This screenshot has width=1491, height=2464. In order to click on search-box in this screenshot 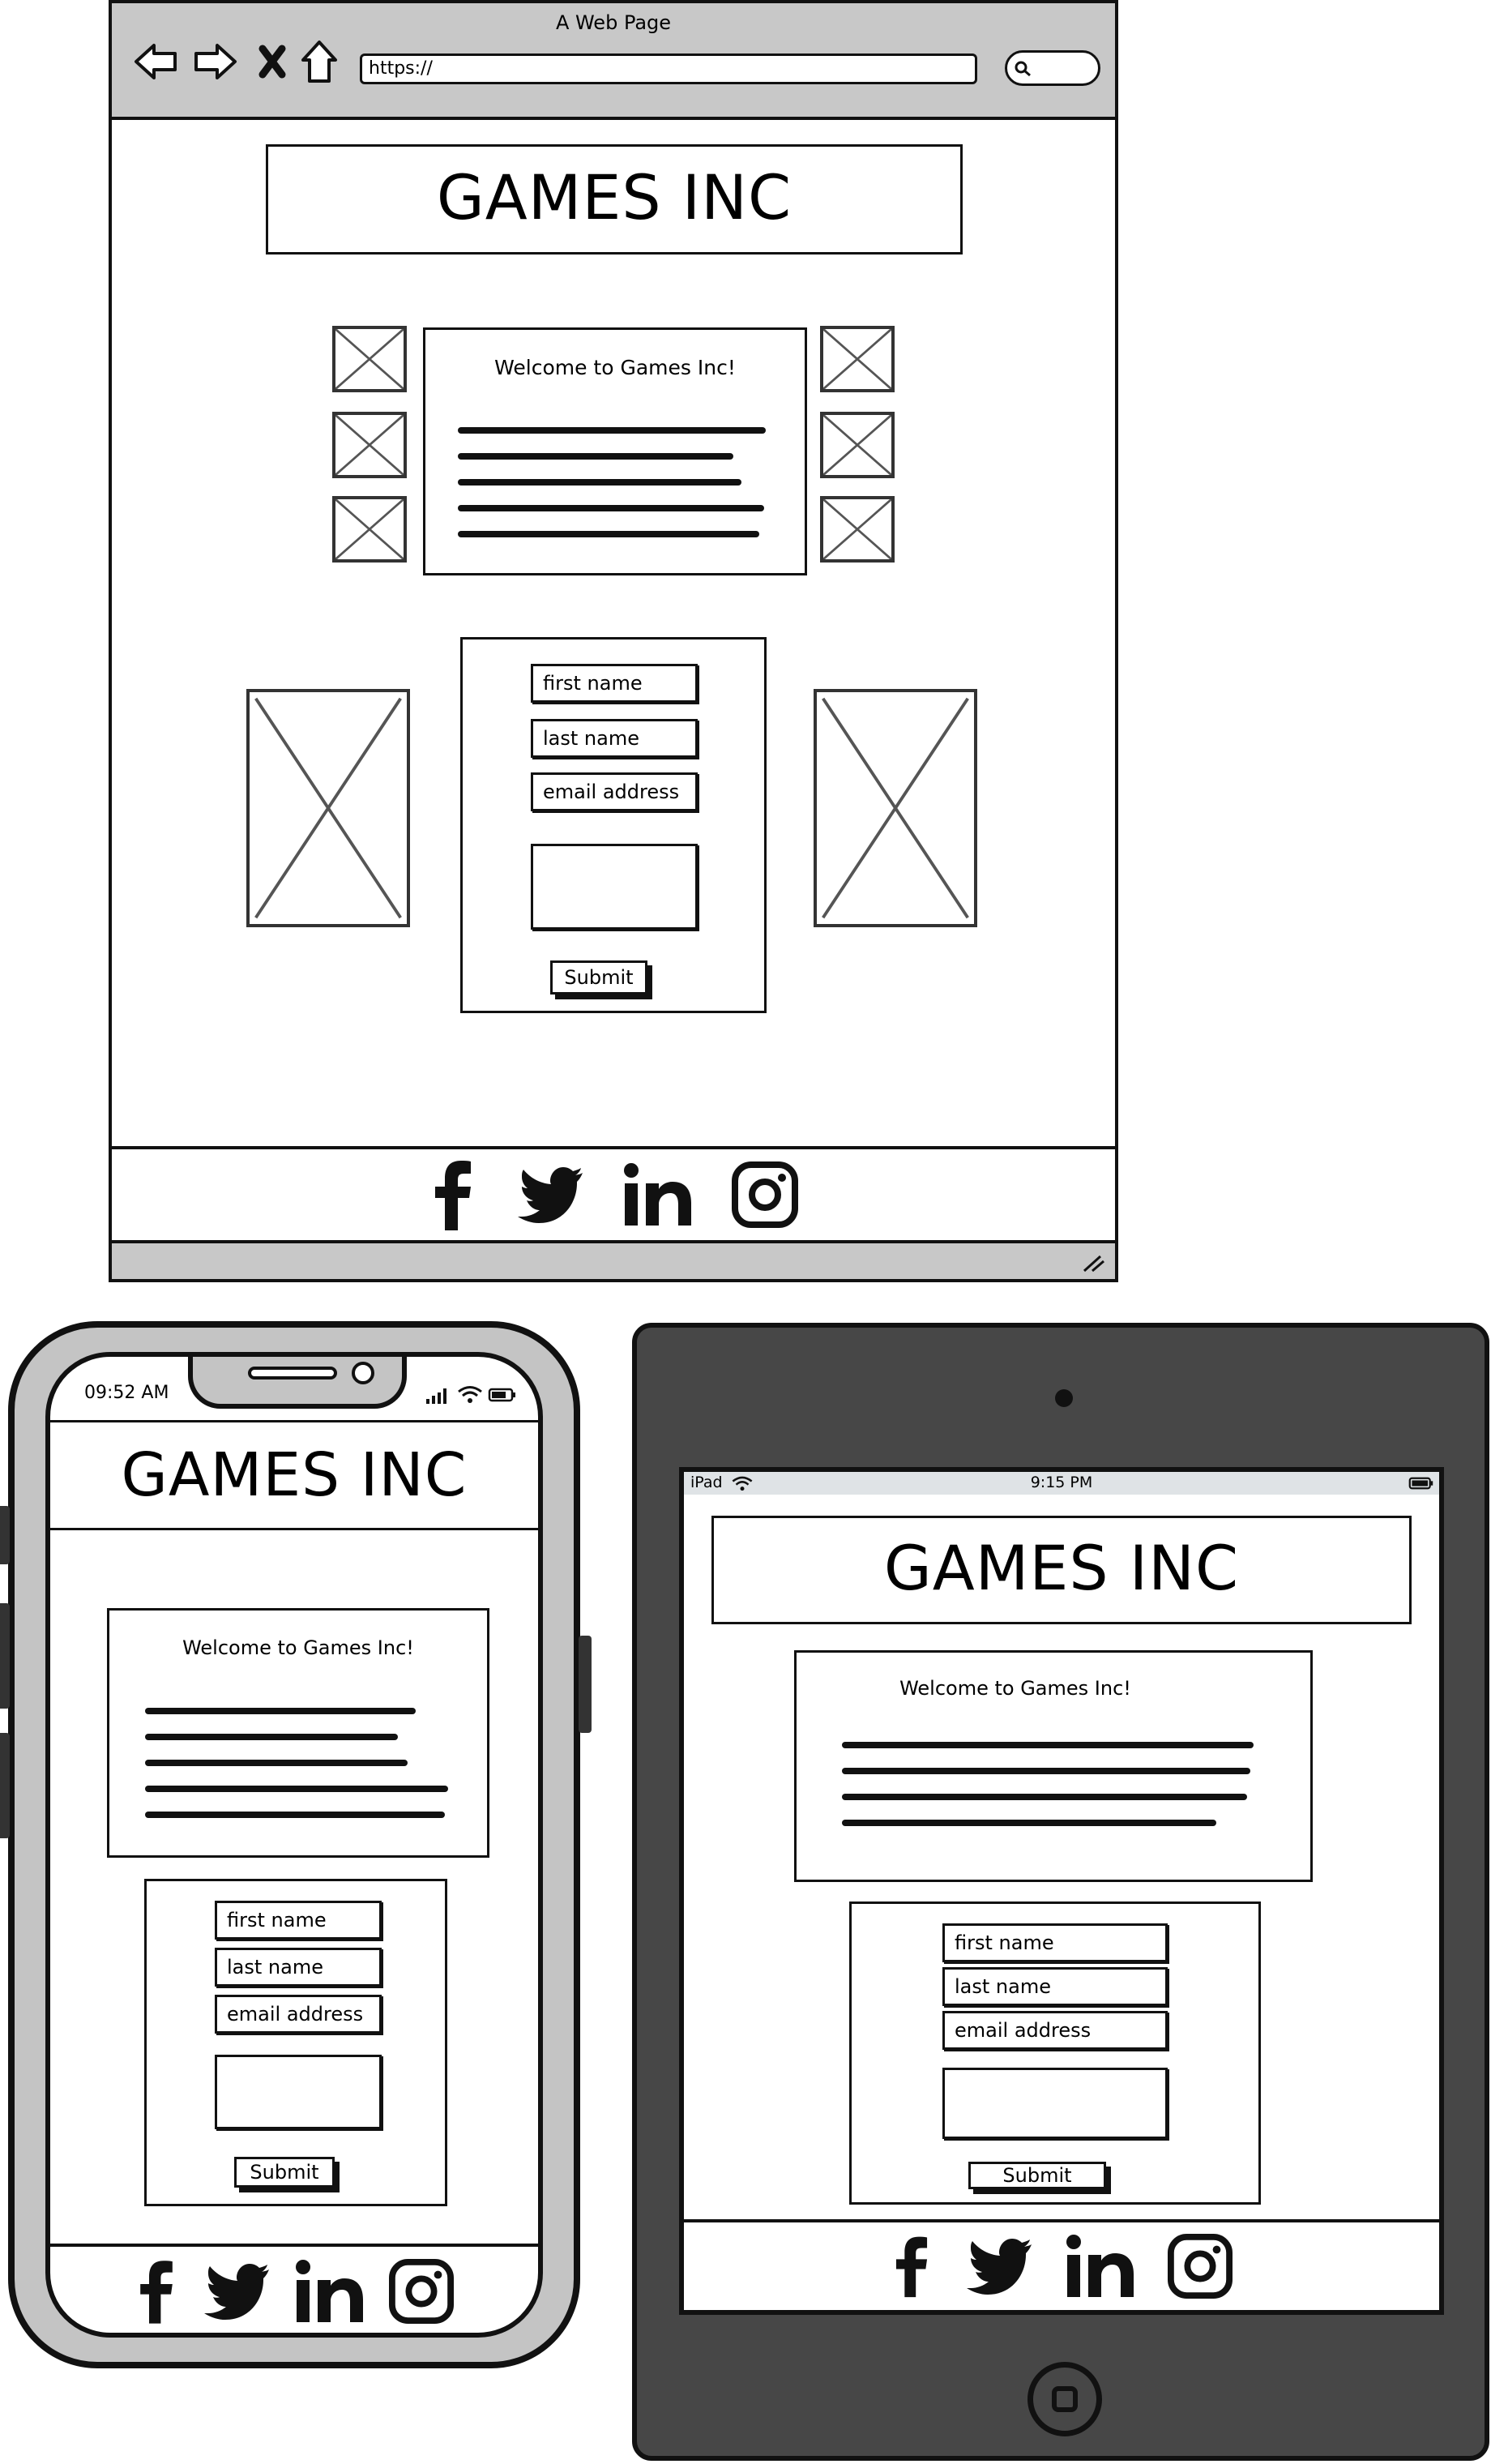, I will do `click(1052, 68)`.